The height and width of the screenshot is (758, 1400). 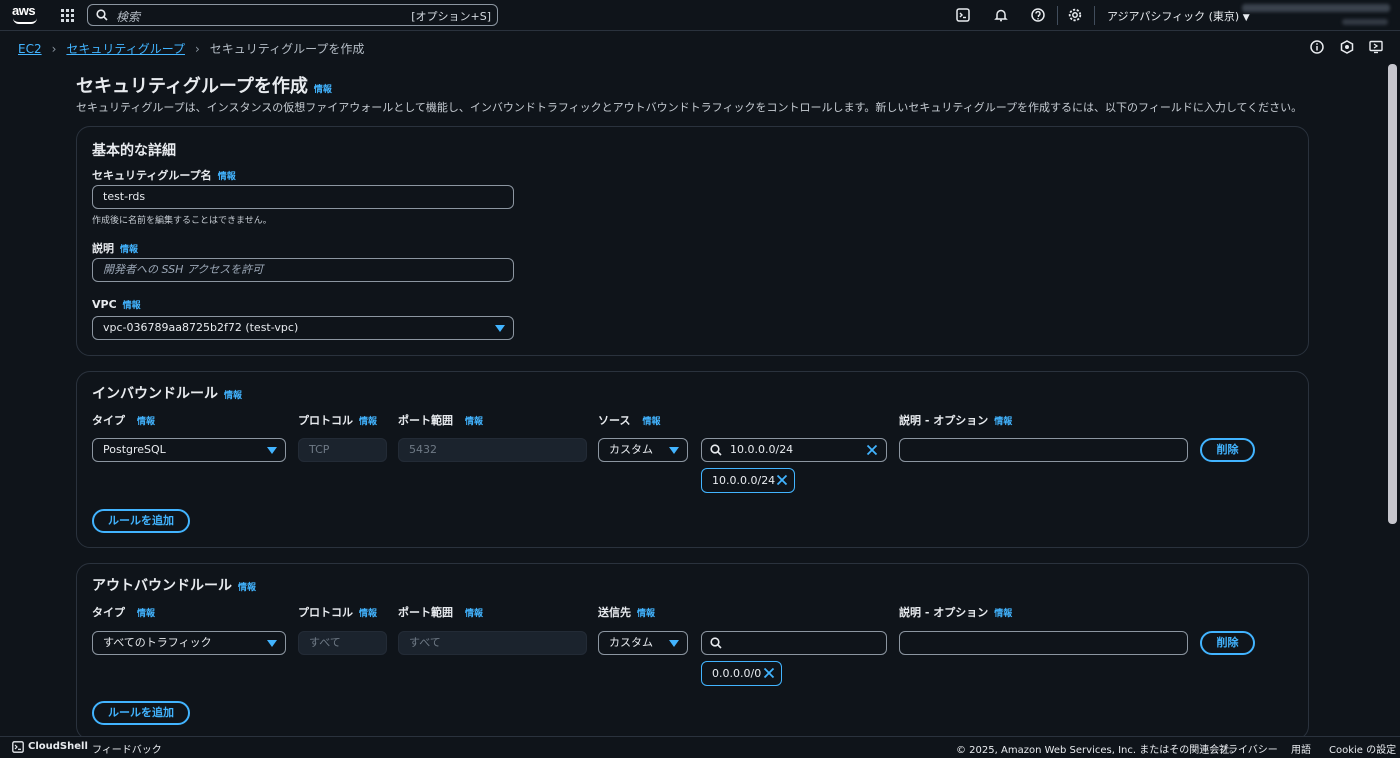 What do you see at coordinates (128, 17) in the screenshot?
I see `search-placeholder: 検索` at bounding box center [128, 17].